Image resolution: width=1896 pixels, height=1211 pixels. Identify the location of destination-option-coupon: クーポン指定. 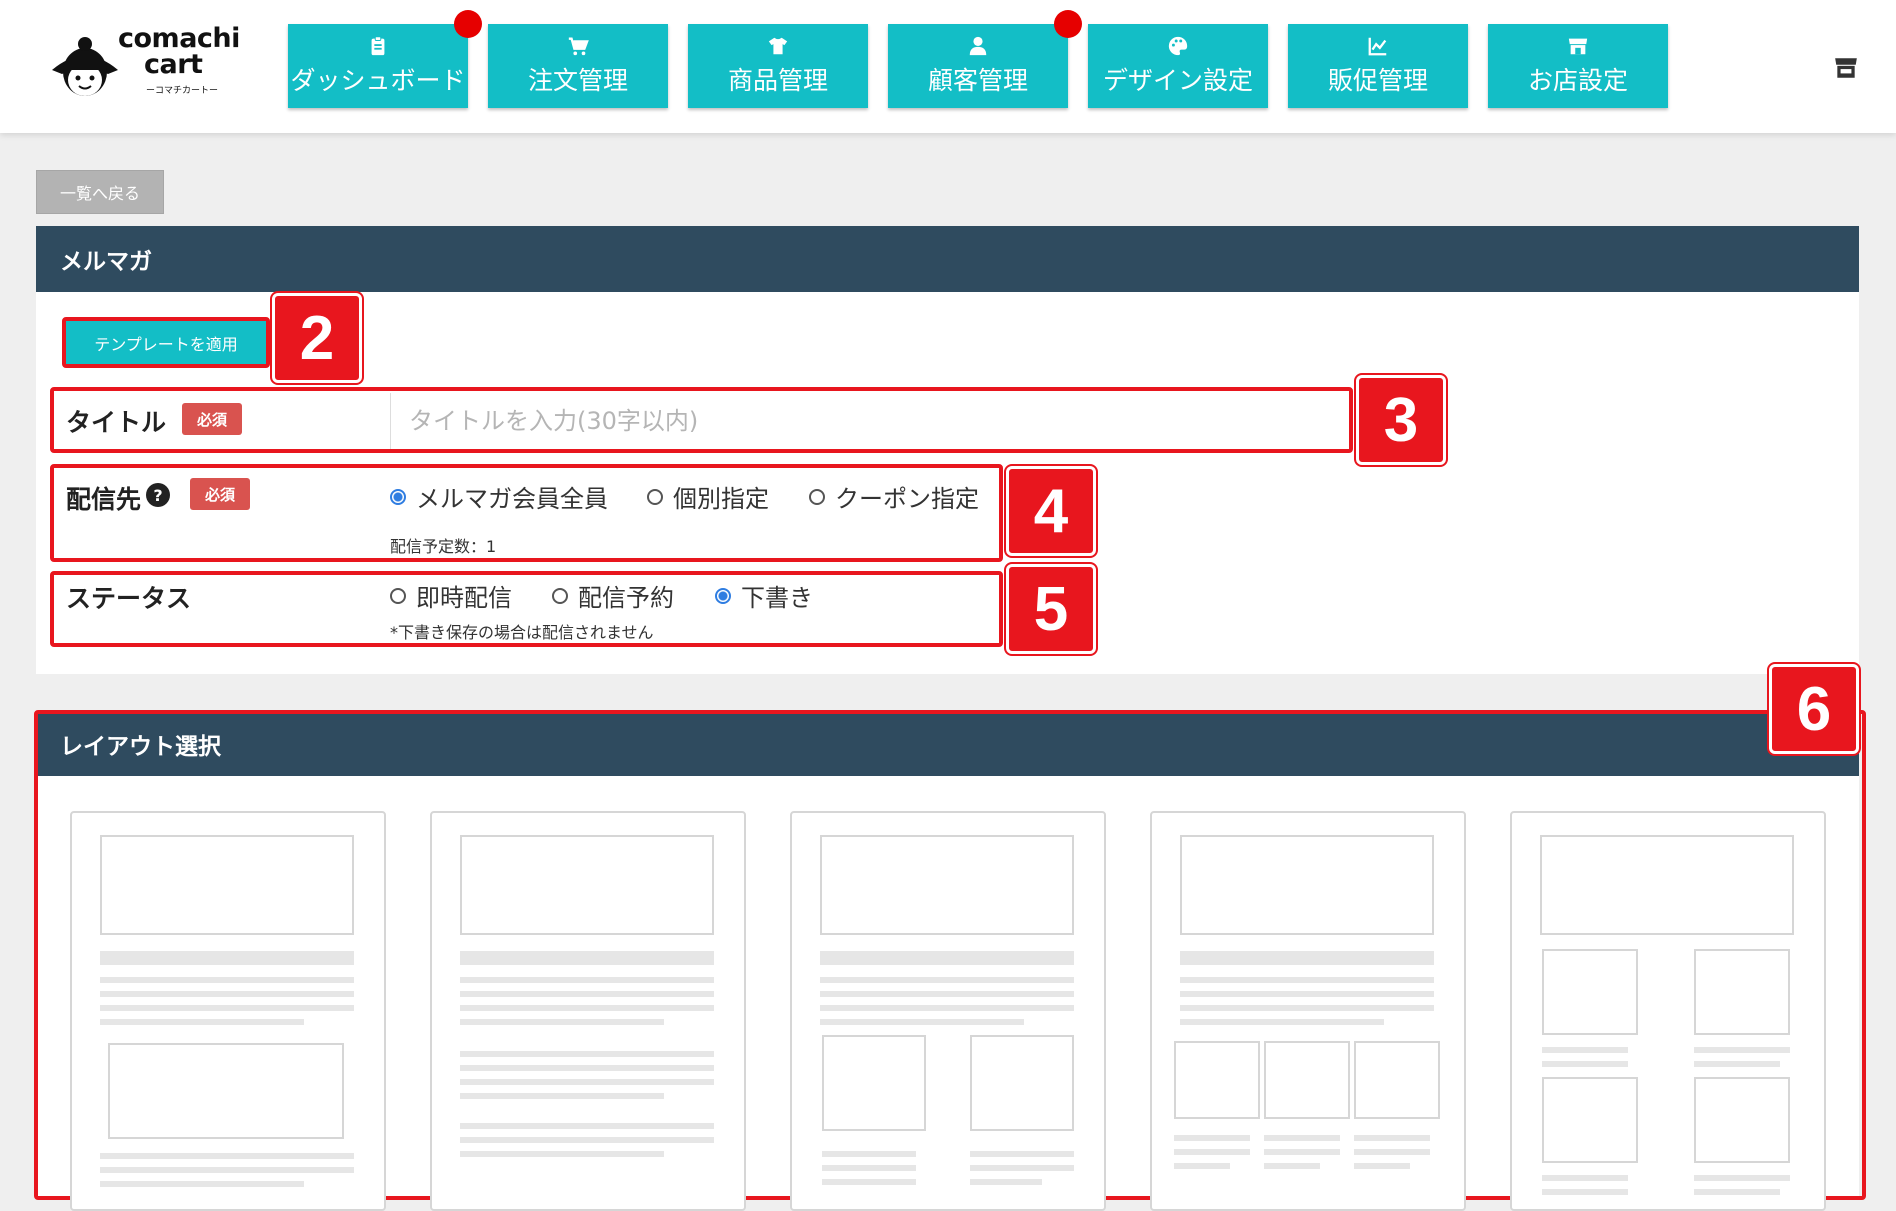
(894, 496).